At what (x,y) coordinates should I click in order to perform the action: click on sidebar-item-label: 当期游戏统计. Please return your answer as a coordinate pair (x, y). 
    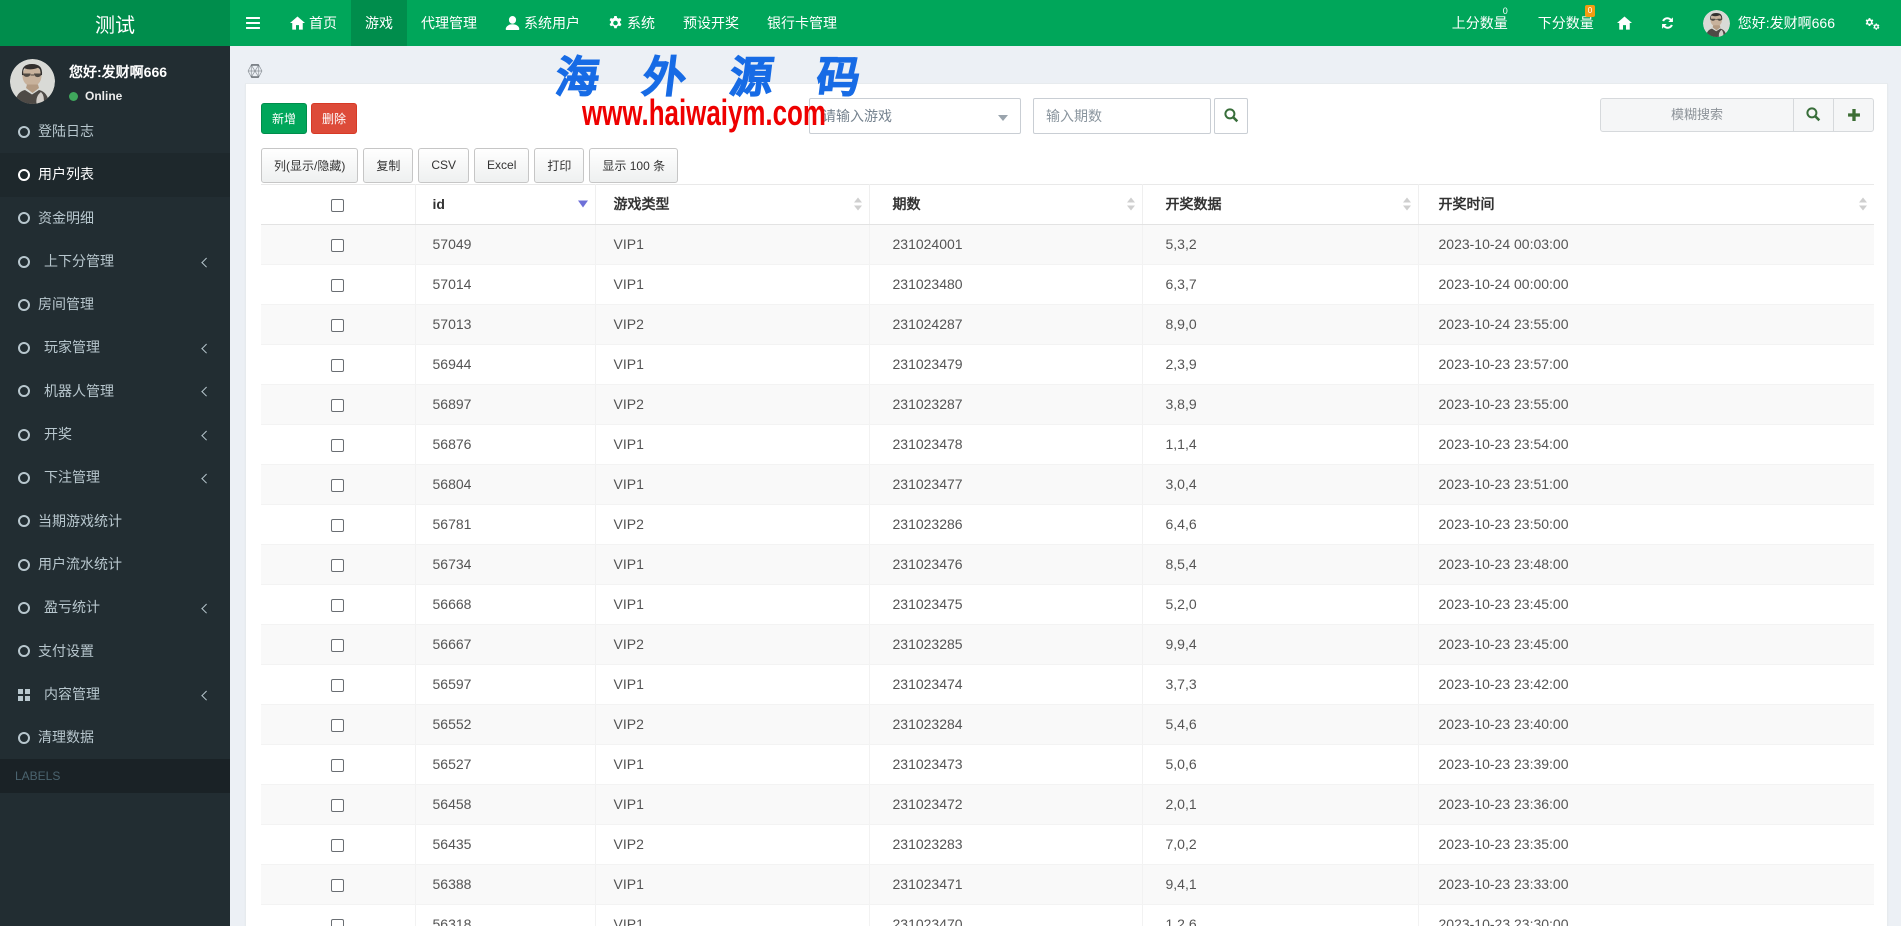
    Looking at the image, I should click on (80, 520).